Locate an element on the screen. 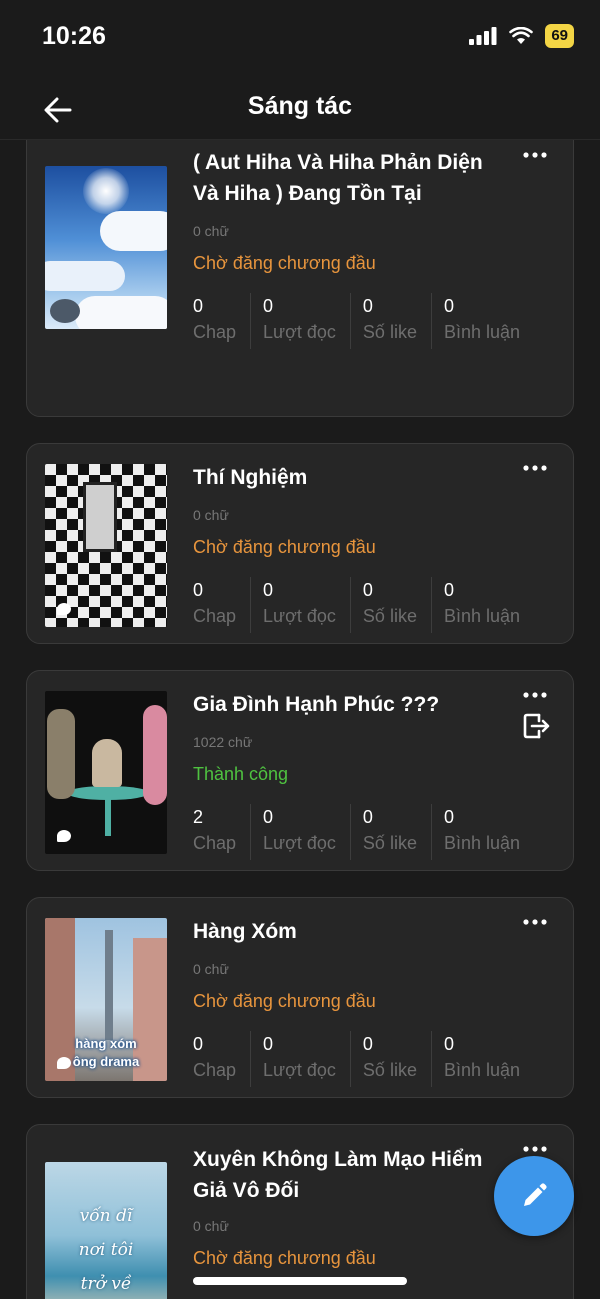 The height and width of the screenshot is (1299, 600). status-bar: 10:26 69 is located at coordinates (300, 40).